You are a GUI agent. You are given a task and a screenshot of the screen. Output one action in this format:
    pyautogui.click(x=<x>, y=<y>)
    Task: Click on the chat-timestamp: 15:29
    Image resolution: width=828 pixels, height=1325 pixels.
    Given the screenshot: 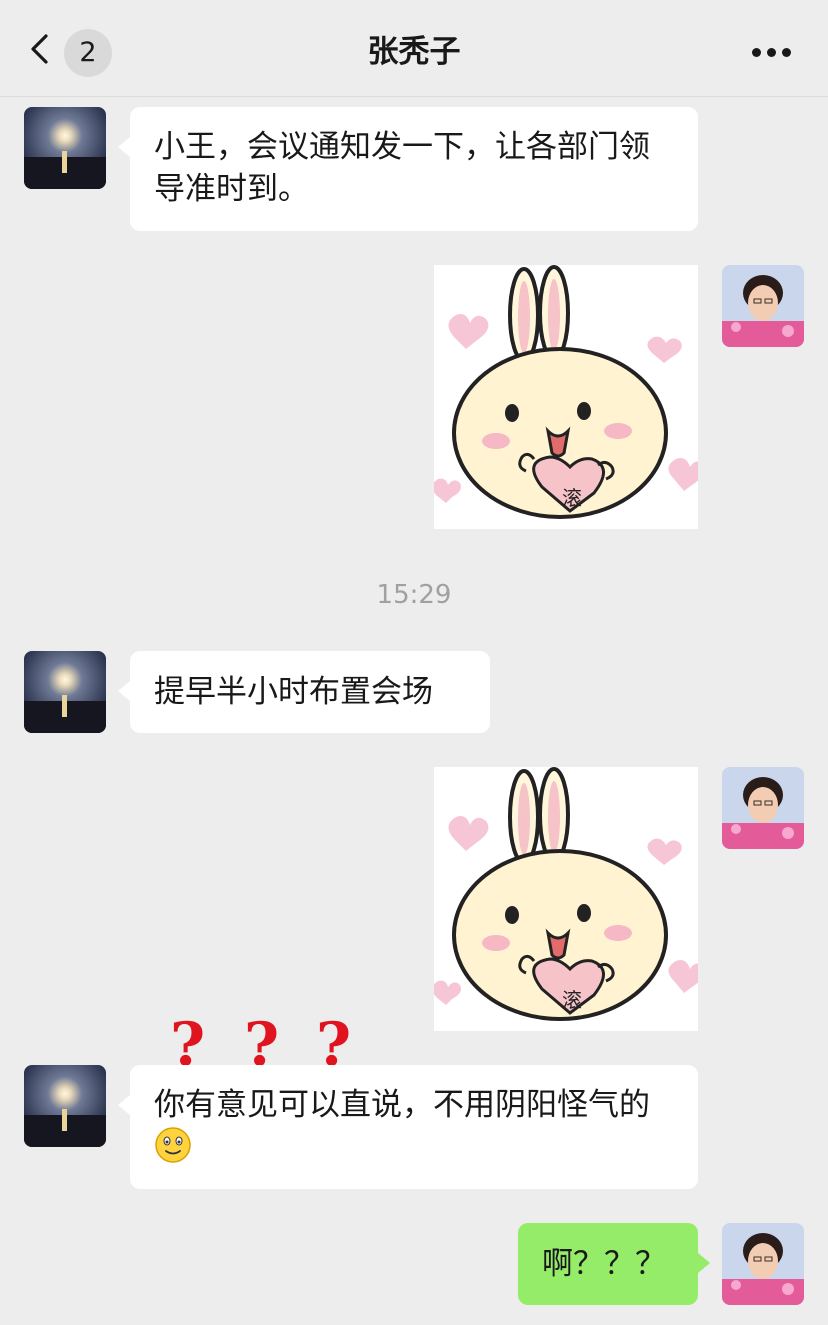 What is the action you would take?
    pyautogui.click(x=414, y=595)
    